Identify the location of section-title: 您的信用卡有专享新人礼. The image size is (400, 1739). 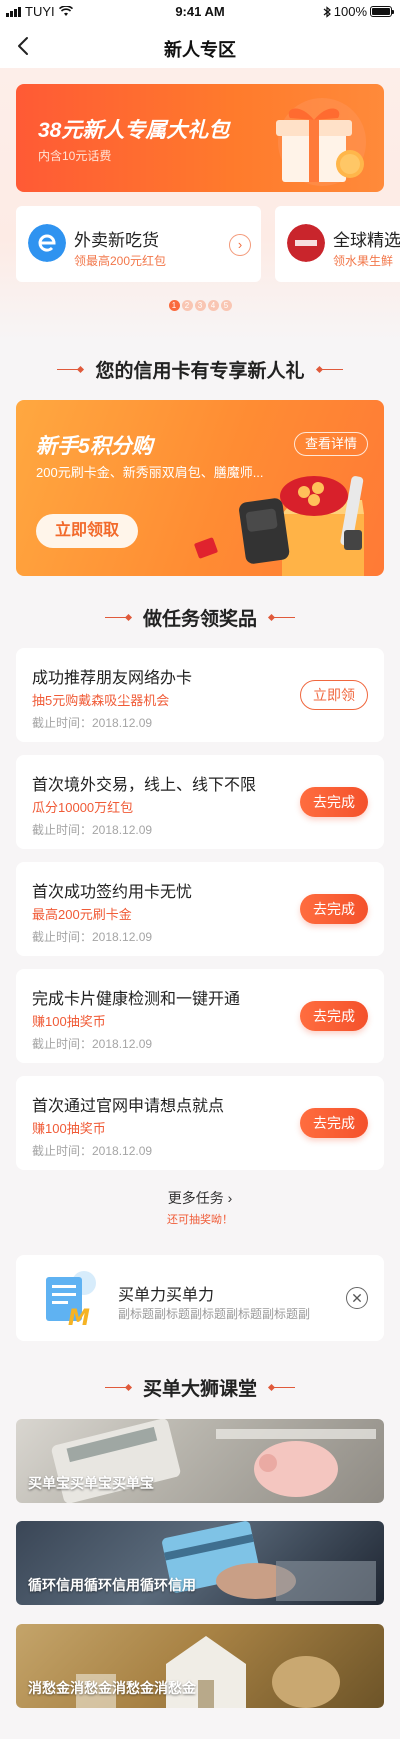
(200, 371).